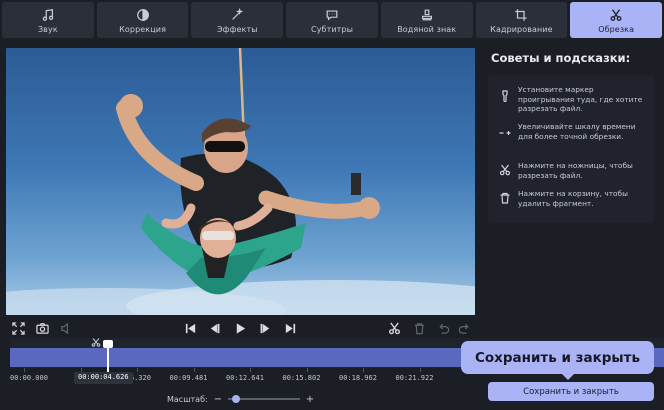  Describe the element at coordinates (290, 328) in the screenshot. I see `skip-to-end-icon` at that location.